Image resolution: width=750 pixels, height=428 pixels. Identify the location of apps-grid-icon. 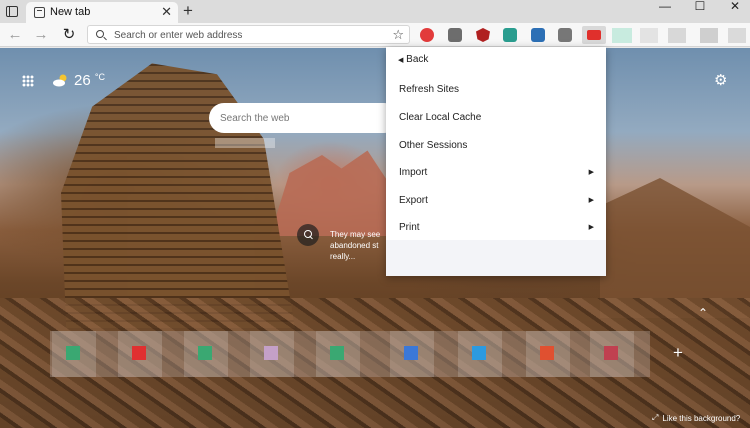
(28, 81).